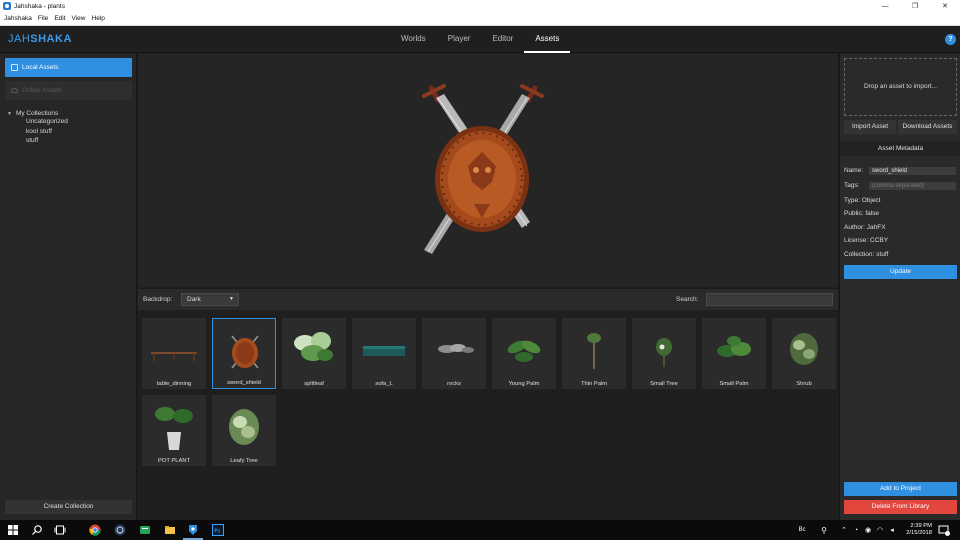 The image size is (960, 540). What do you see at coordinates (547, 39) in the screenshot?
I see `tab-assets: Assets` at bounding box center [547, 39].